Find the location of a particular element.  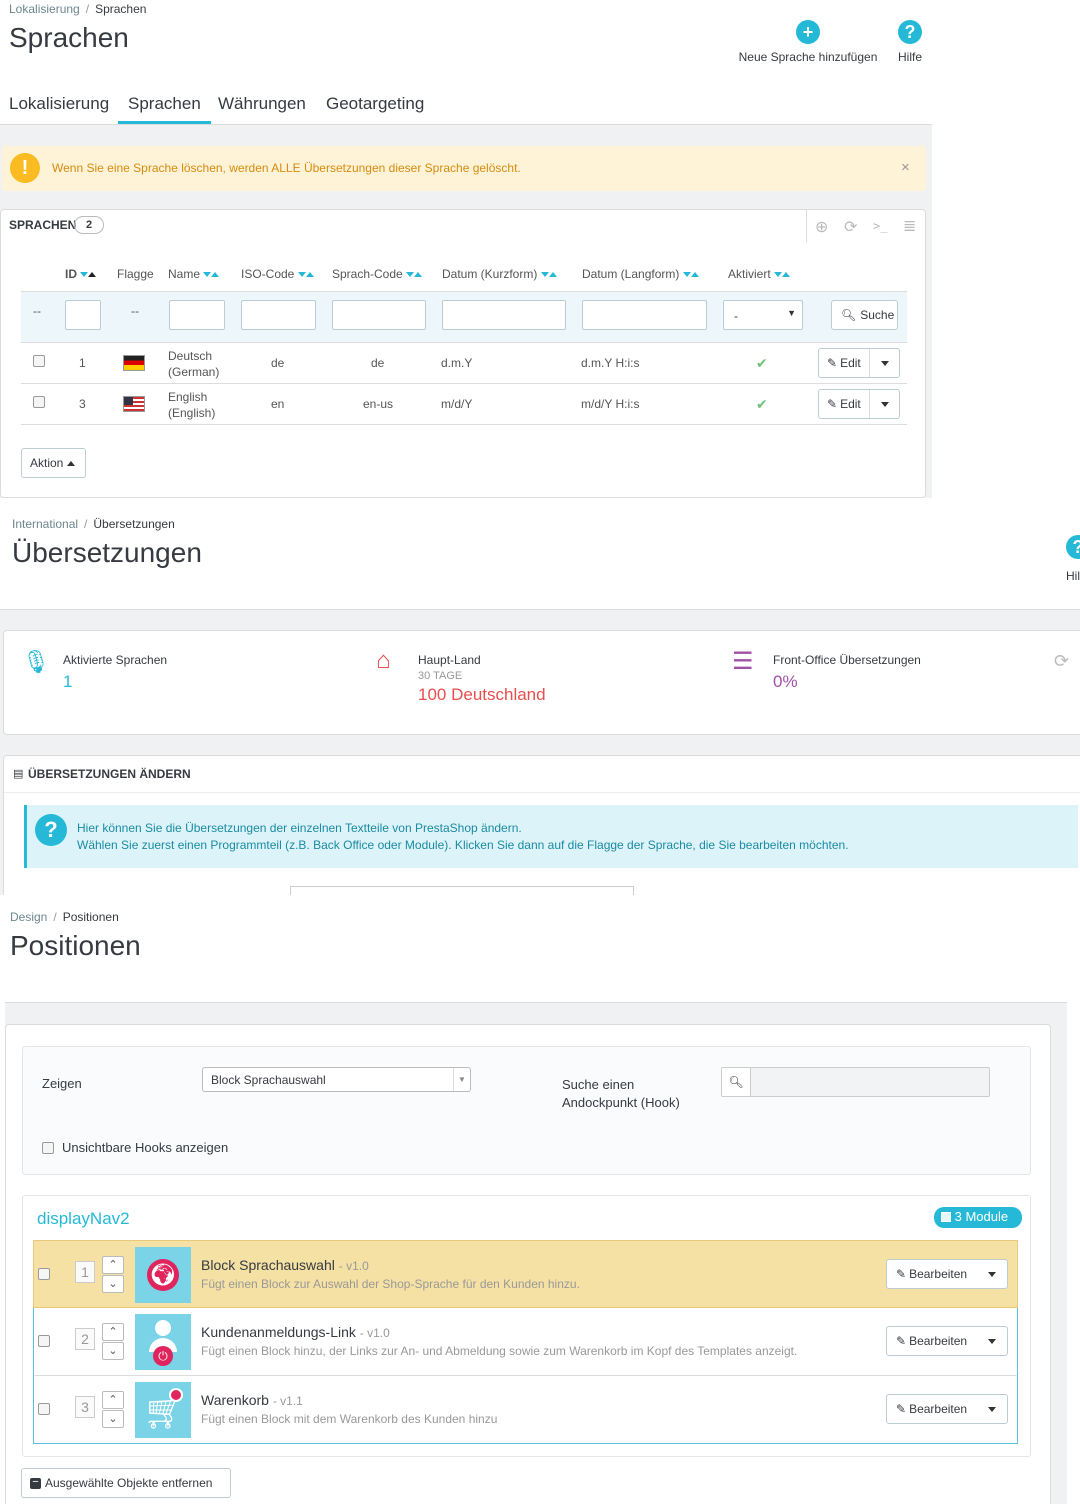

col-date-long: Datum (Langform) is located at coordinates (640, 274).